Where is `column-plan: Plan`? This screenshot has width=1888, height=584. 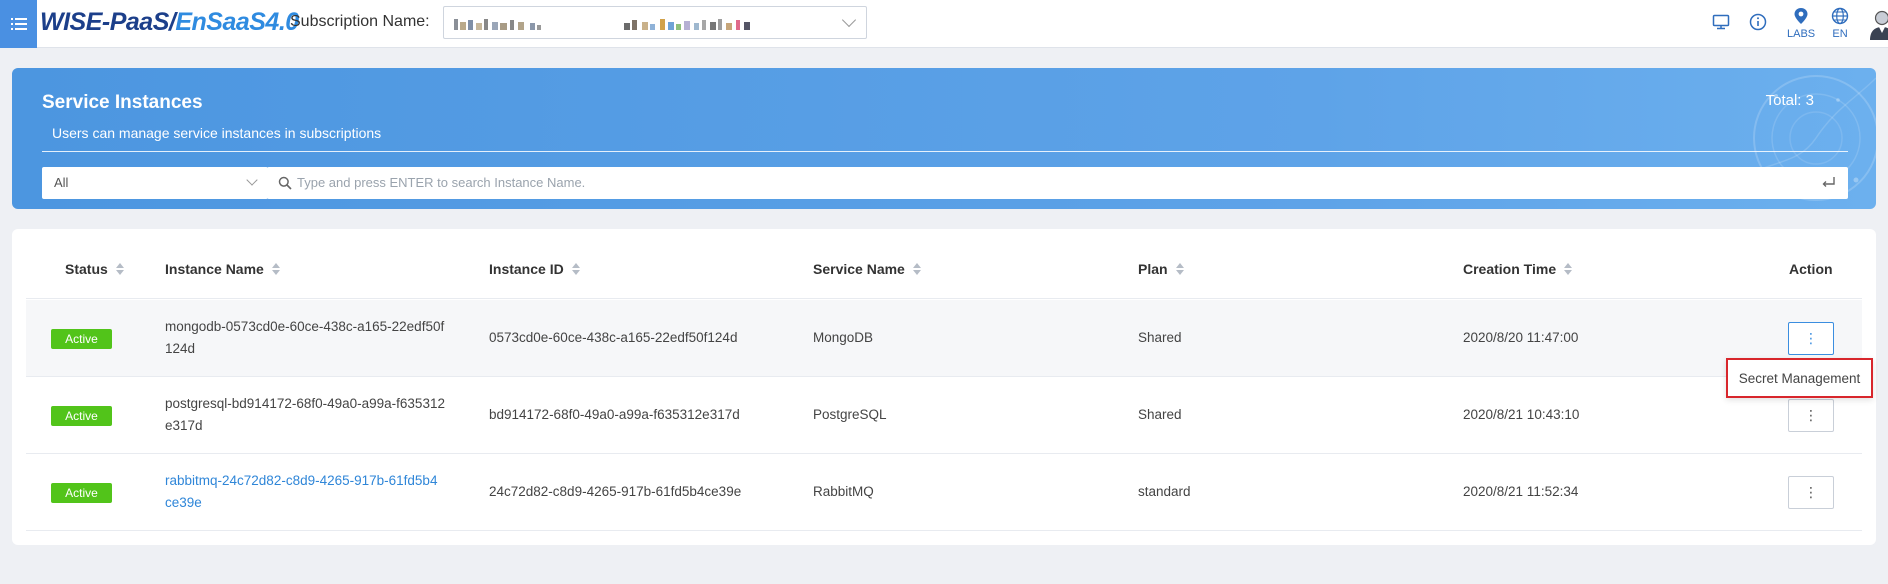
column-plan: Plan is located at coordinates (1161, 269).